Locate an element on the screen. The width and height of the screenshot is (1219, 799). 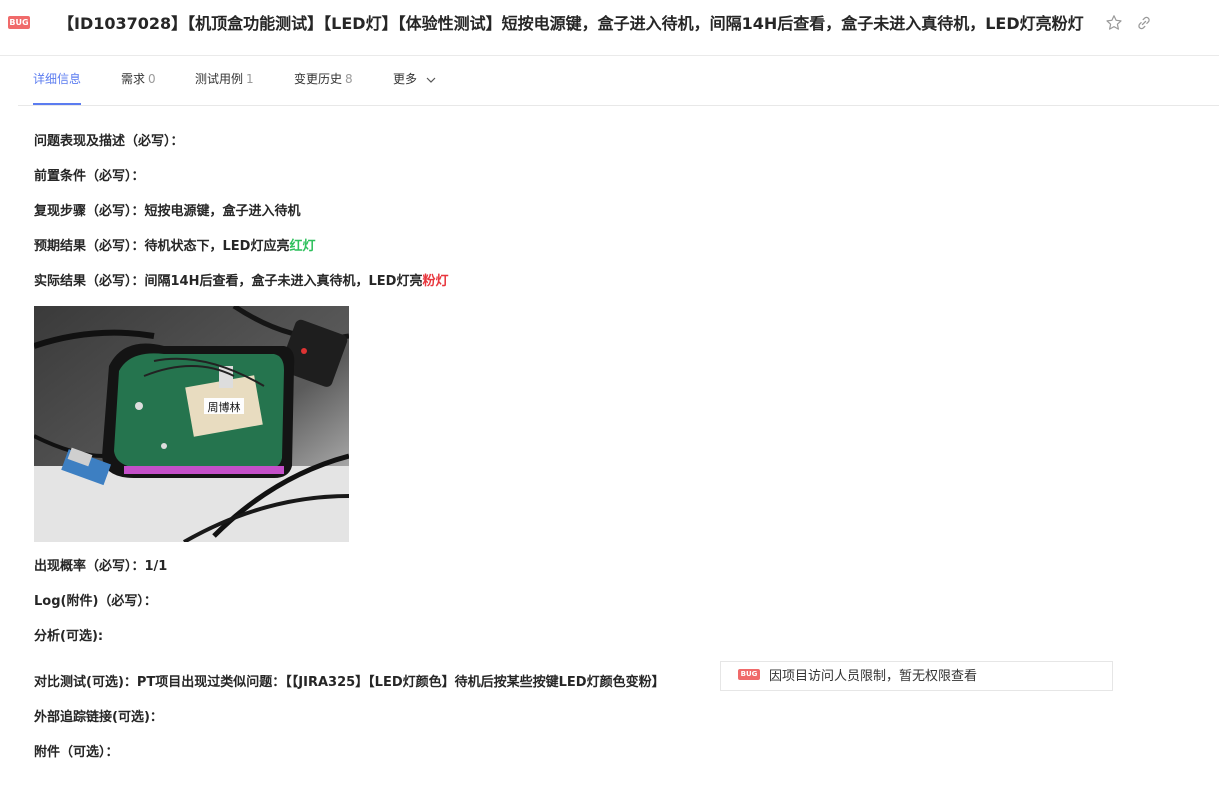
tab-label: 详细信息 is located at coordinates (57, 79).